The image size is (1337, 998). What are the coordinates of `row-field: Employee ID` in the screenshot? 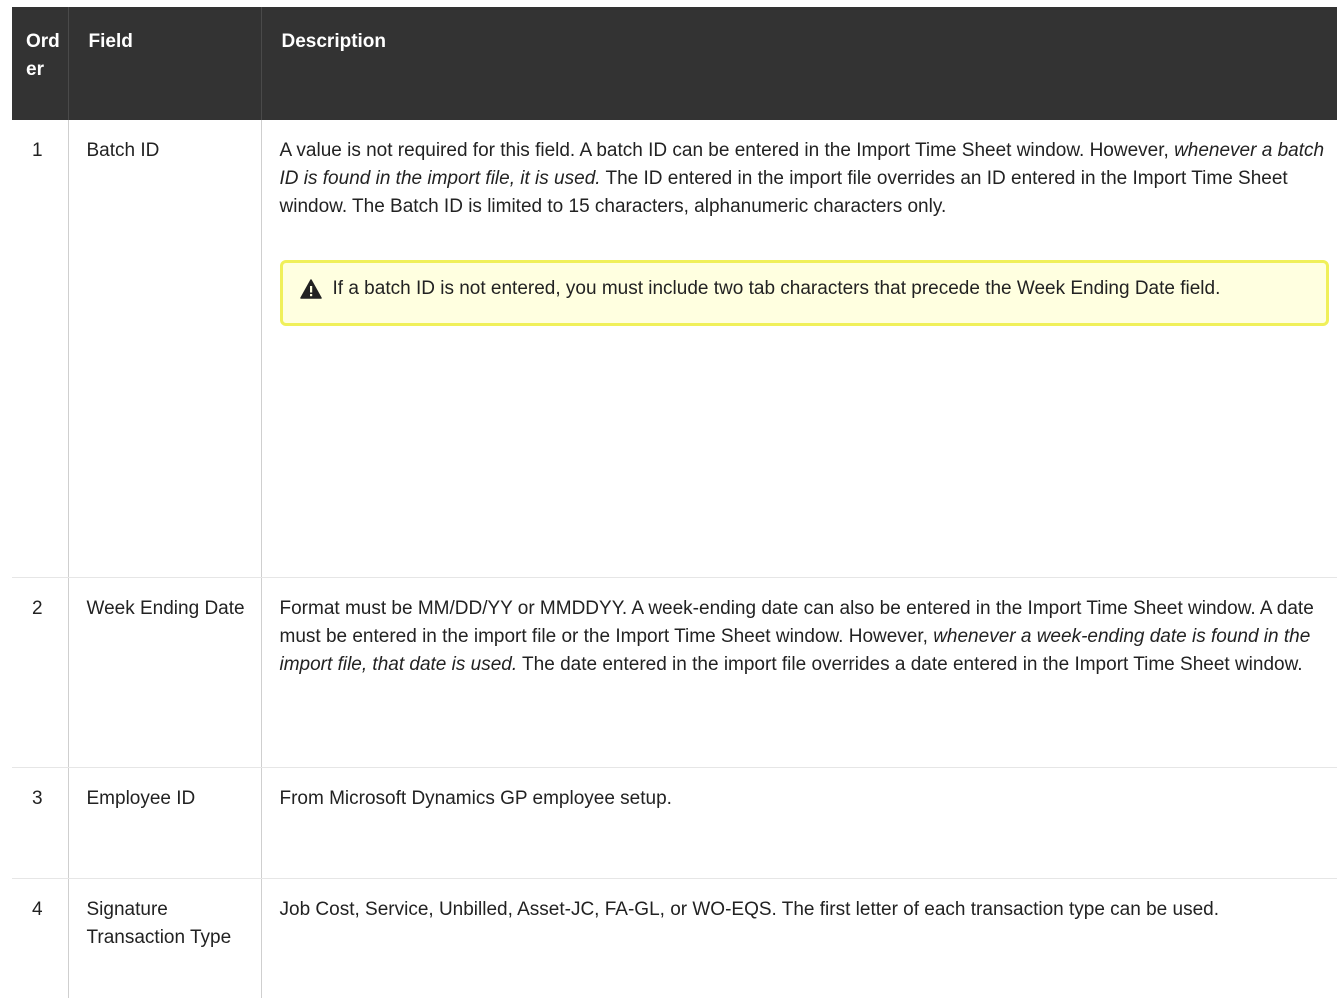 It's located at (164, 823).